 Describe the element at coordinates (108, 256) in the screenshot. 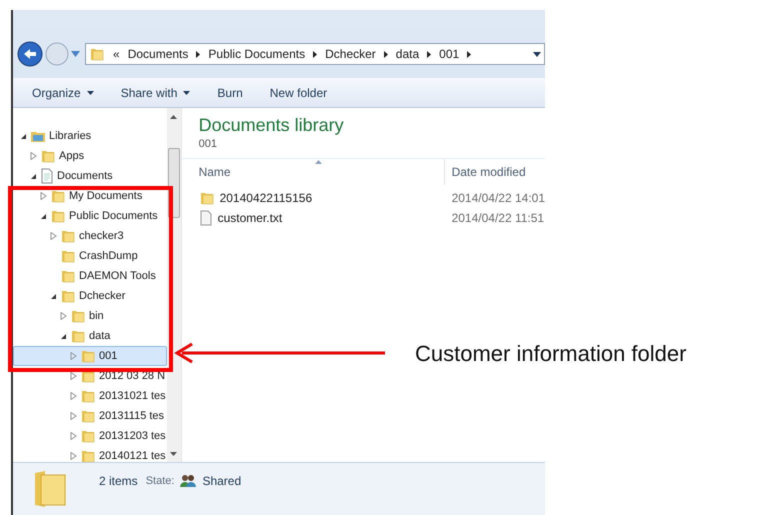

I see `tree-item-label: CrashDump` at that location.